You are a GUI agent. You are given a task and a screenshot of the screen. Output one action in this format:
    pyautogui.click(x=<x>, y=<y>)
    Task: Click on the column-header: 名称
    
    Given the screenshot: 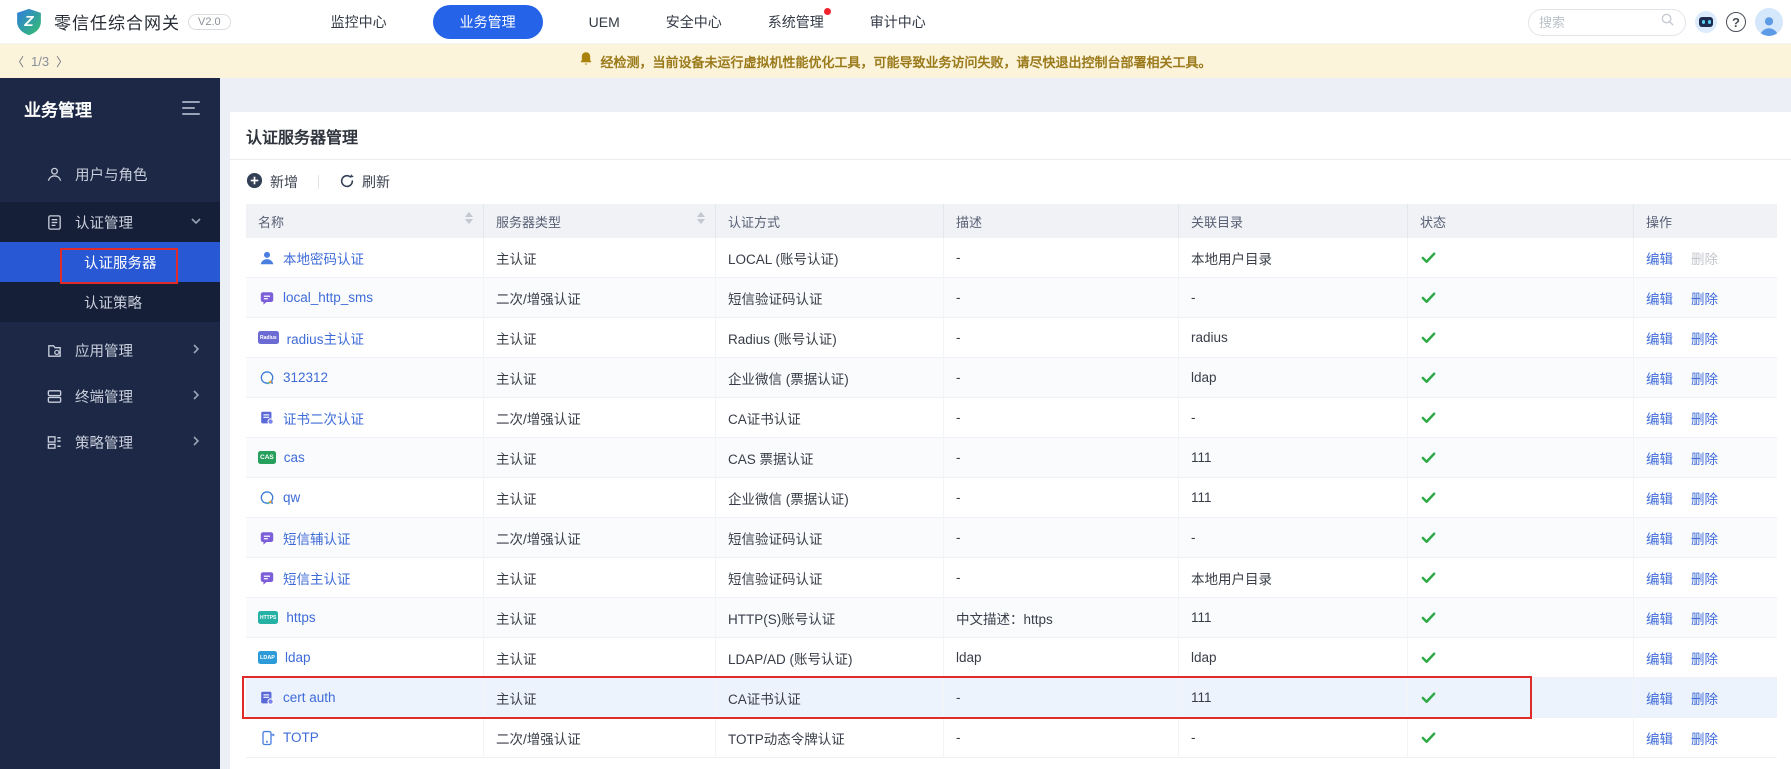 What is the action you would take?
    pyautogui.click(x=365, y=221)
    